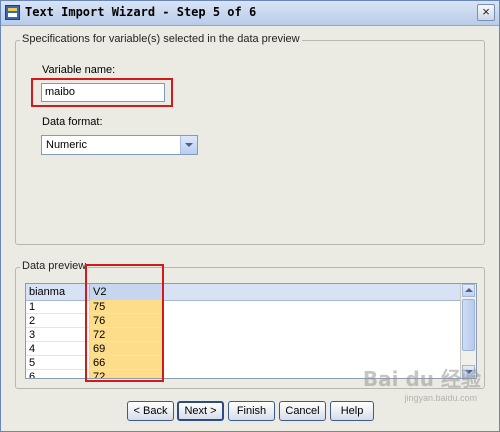 The height and width of the screenshot is (432, 500). I want to click on scroll-up-icon, so click(468, 290).